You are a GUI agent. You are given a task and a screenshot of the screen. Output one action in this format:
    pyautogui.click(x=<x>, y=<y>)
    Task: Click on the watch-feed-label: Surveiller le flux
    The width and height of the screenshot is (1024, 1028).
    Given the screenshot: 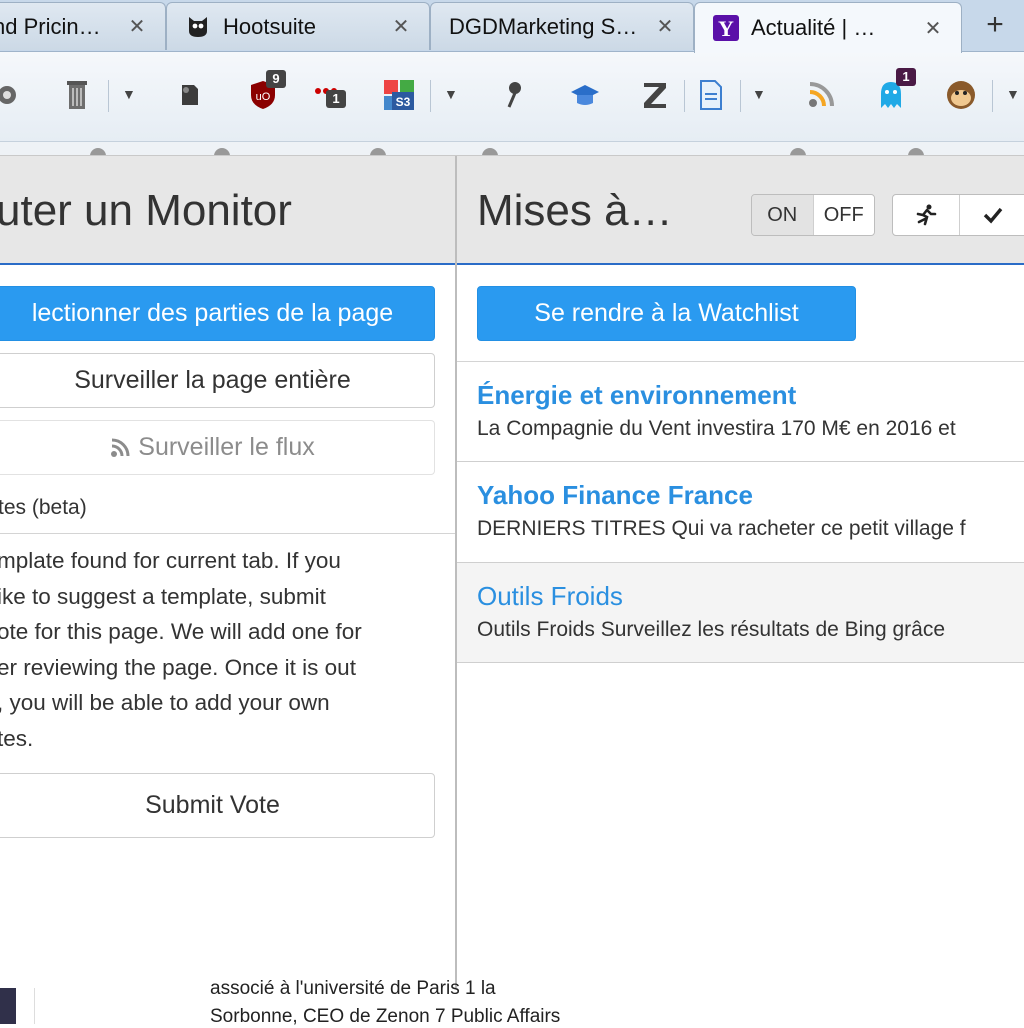 What is the action you would take?
    pyautogui.click(x=226, y=447)
    